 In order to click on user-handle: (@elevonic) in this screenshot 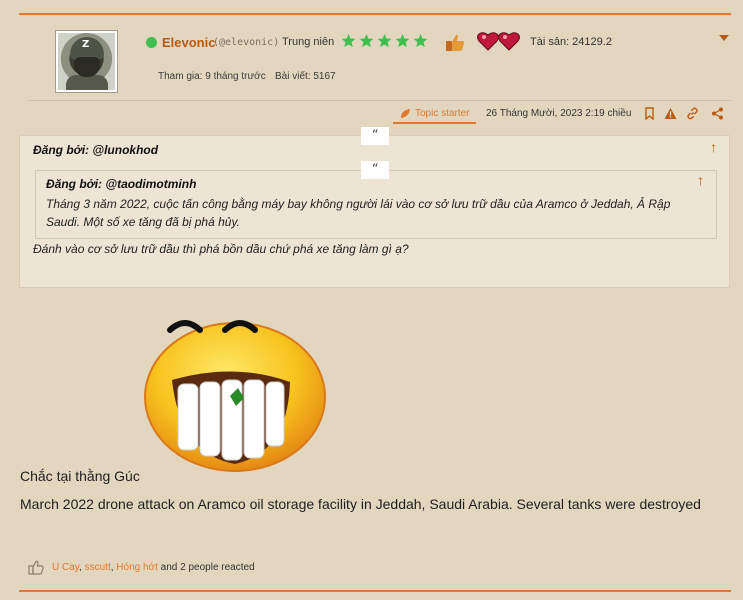, I will do `click(246, 42)`.